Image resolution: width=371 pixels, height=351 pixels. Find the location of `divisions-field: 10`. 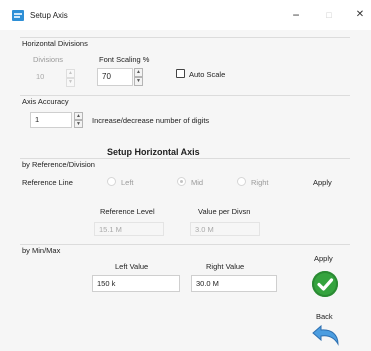

divisions-field: 10 is located at coordinates (40, 76).